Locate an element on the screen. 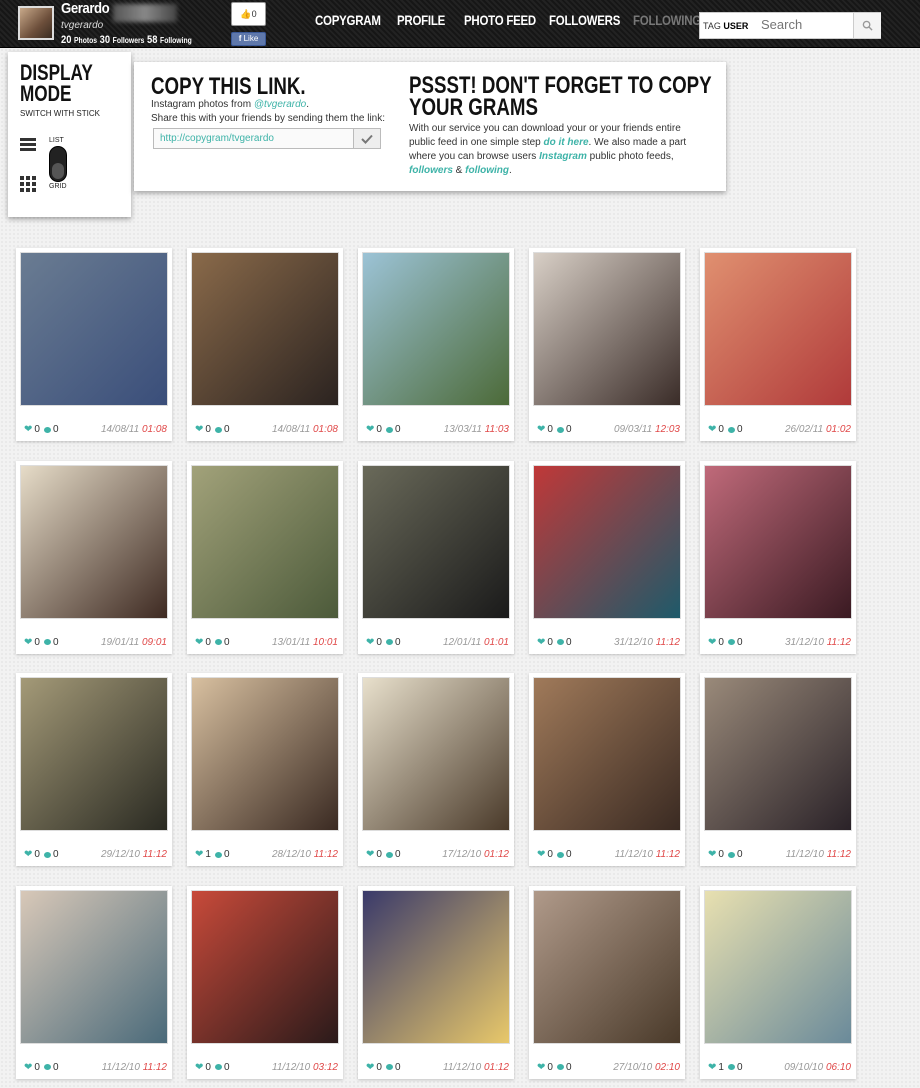 The image size is (920, 1088). copy-link-button is located at coordinates (367, 138).